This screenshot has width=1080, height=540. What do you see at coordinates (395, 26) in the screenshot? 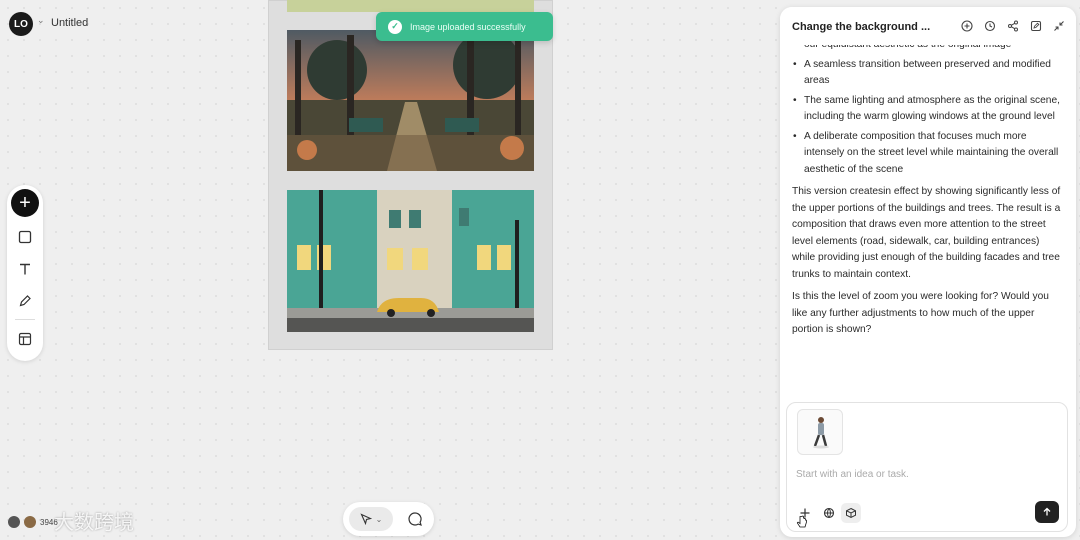
I see `check-icon: ✓` at bounding box center [395, 26].